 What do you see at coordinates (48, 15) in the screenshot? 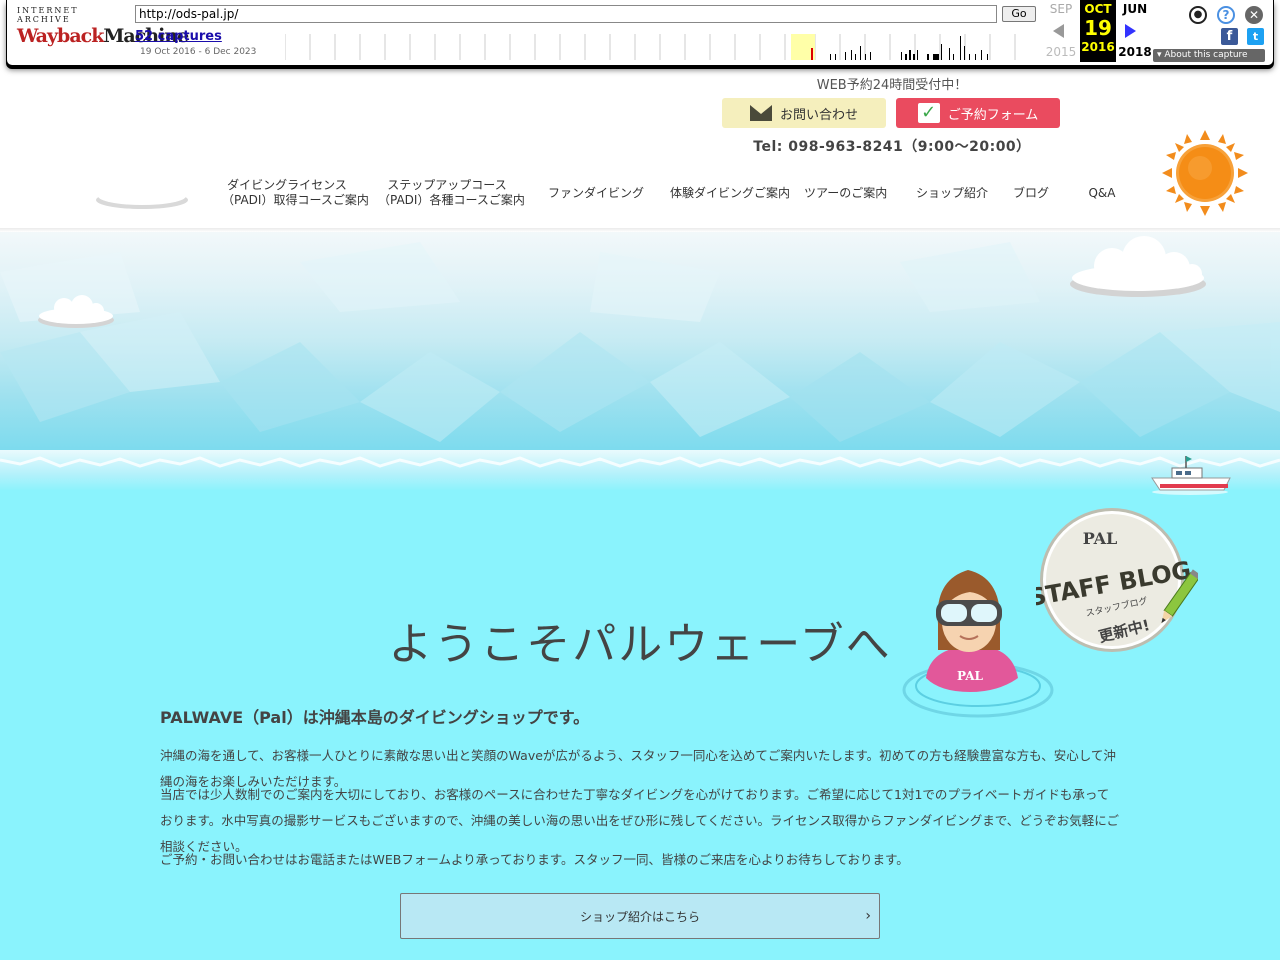
I see `logo-top-text: INTERNET ARCHIVE` at bounding box center [48, 15].